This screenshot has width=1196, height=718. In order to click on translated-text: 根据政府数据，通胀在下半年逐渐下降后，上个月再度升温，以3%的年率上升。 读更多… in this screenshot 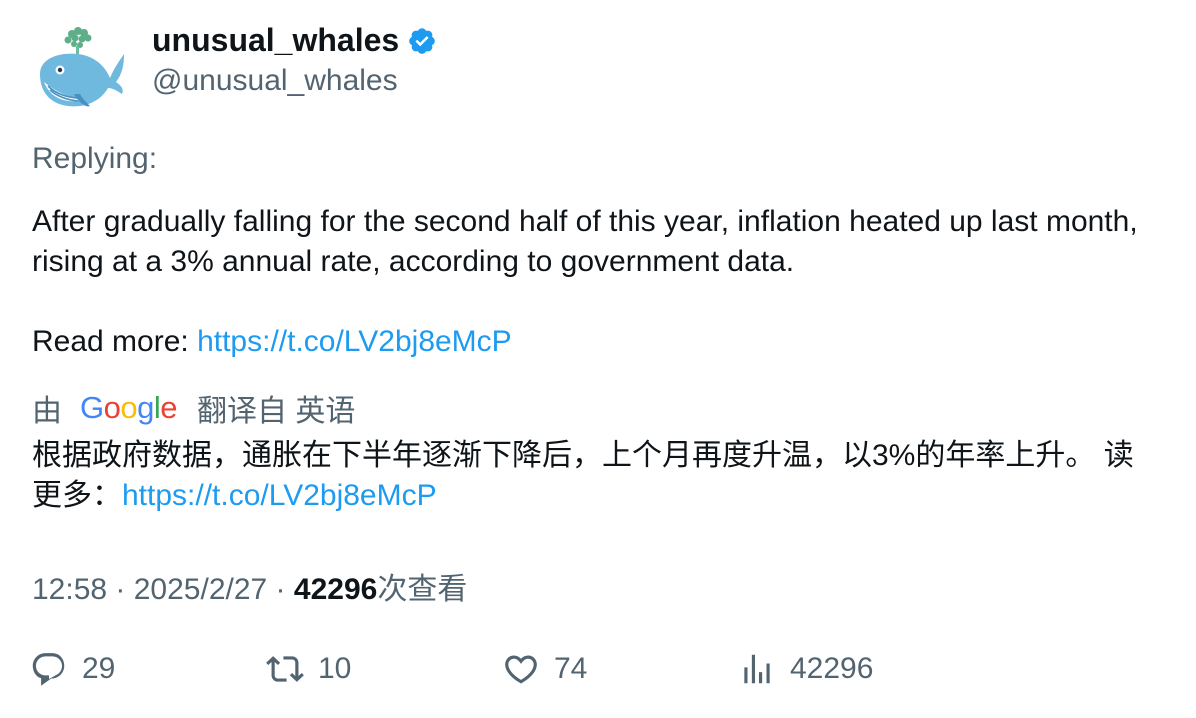, I will do `click(592, 476)`.